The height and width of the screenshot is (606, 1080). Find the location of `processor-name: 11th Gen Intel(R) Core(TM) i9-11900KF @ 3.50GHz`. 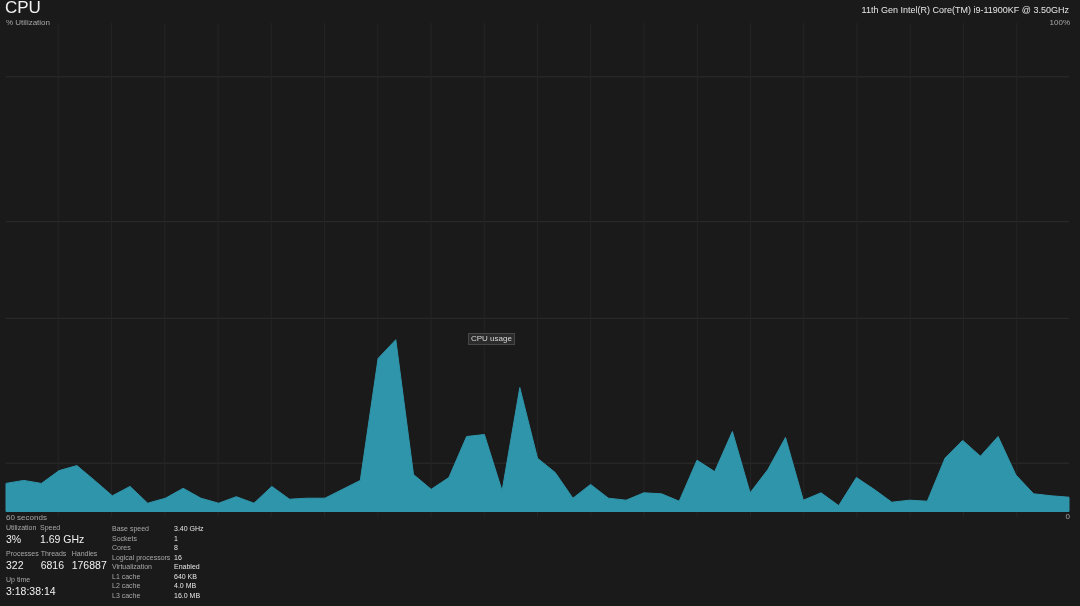

processor-name: 11th Gen Intel(R) Core(TM) i9-11900KF @ 3.50GHz is located at coordinates (965, 11).